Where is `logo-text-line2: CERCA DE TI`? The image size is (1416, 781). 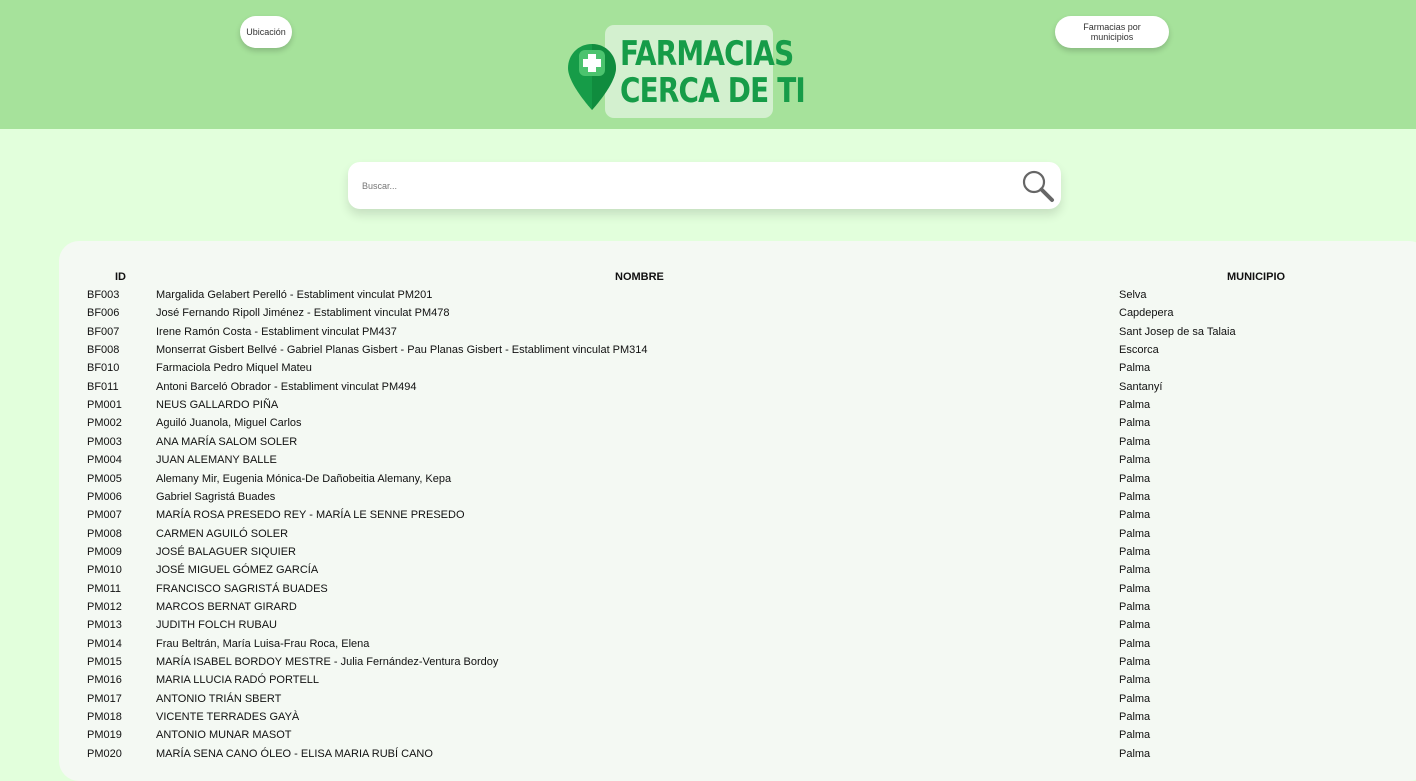
logo-text-line2: CERCA DE TI is located at coordinates (713, 91).